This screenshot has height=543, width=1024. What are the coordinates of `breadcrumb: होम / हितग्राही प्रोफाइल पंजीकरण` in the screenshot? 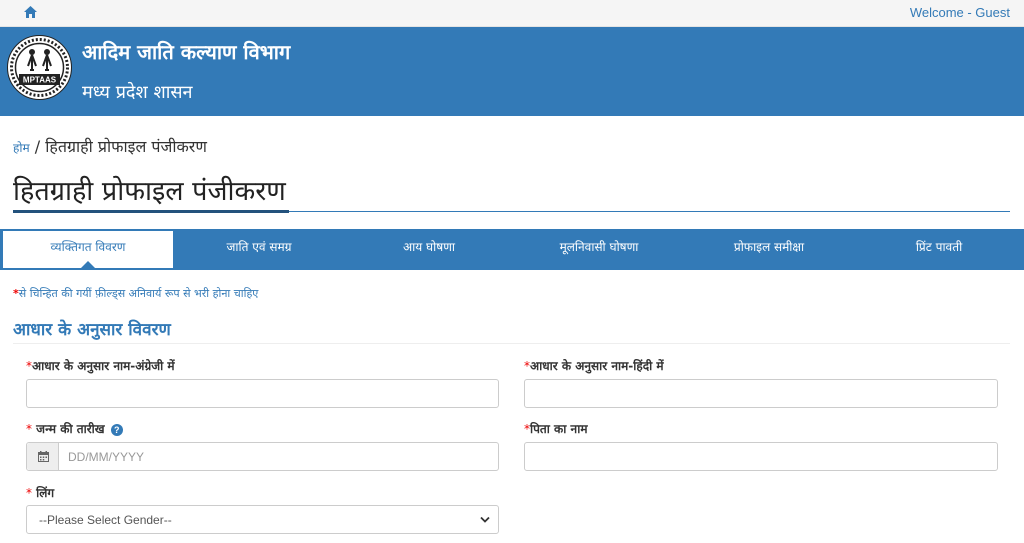 It's located at (110, 146).